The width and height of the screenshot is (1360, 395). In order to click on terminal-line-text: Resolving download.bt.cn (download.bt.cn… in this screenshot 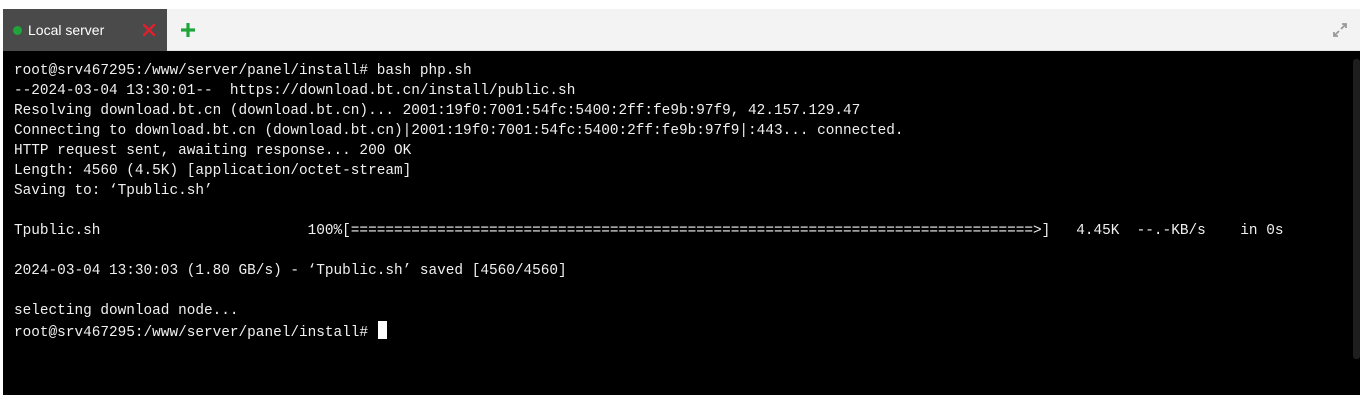, I will do `click(437, 111)`.